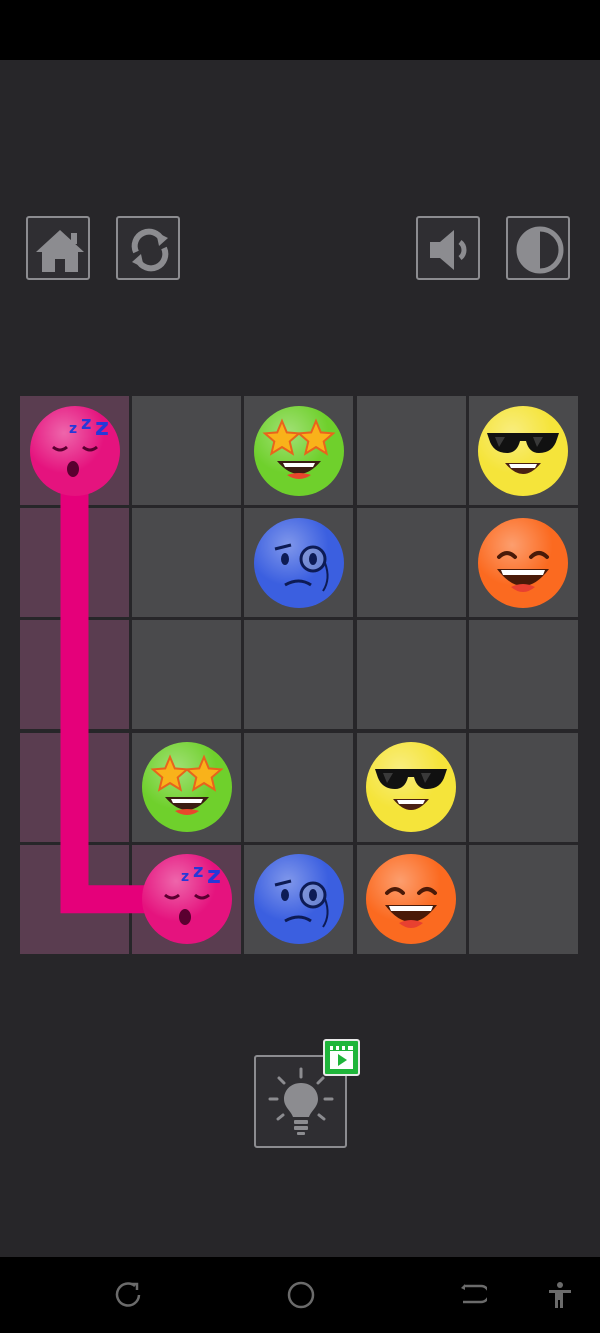 The image size is (600, 1333). I want to click on accessibility-icon, so click(560, 1295).